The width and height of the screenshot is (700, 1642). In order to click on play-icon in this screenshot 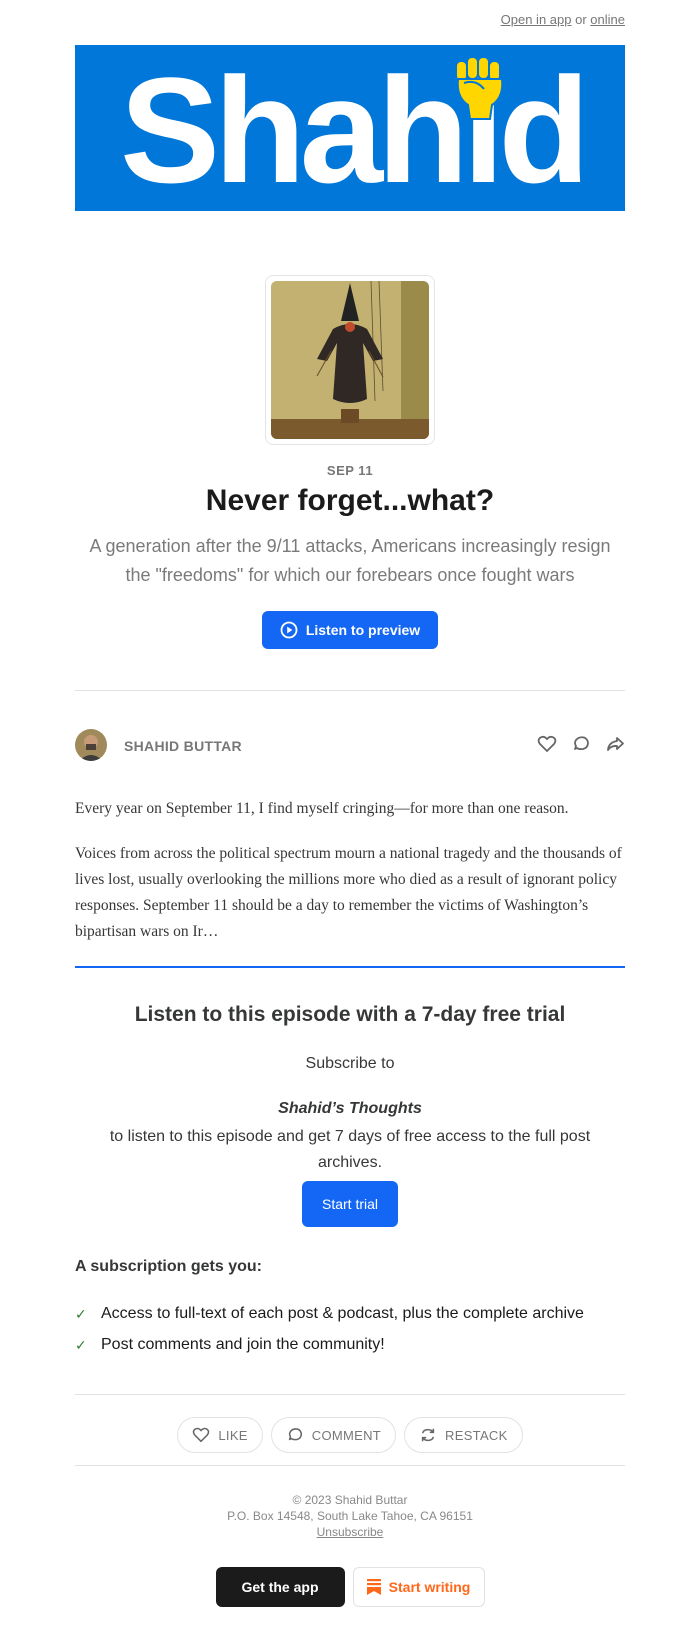, I will do `click(289, 630)`.